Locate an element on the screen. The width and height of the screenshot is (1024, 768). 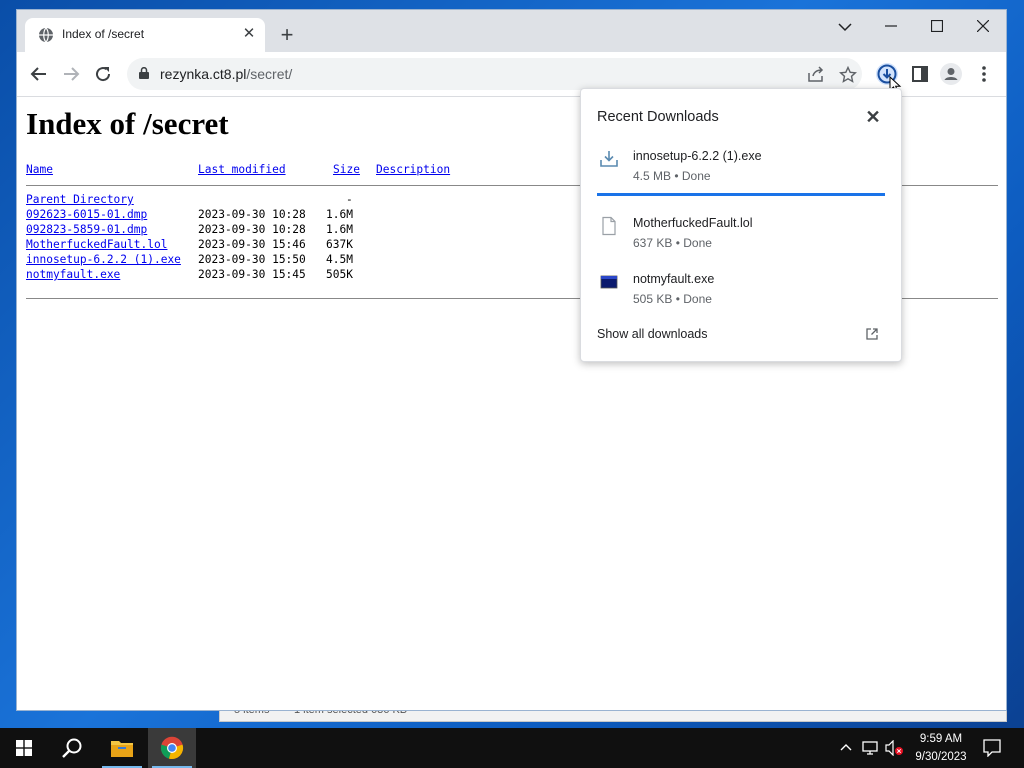
download-status: 505 KB • Done is located at coordinates (672, 299).